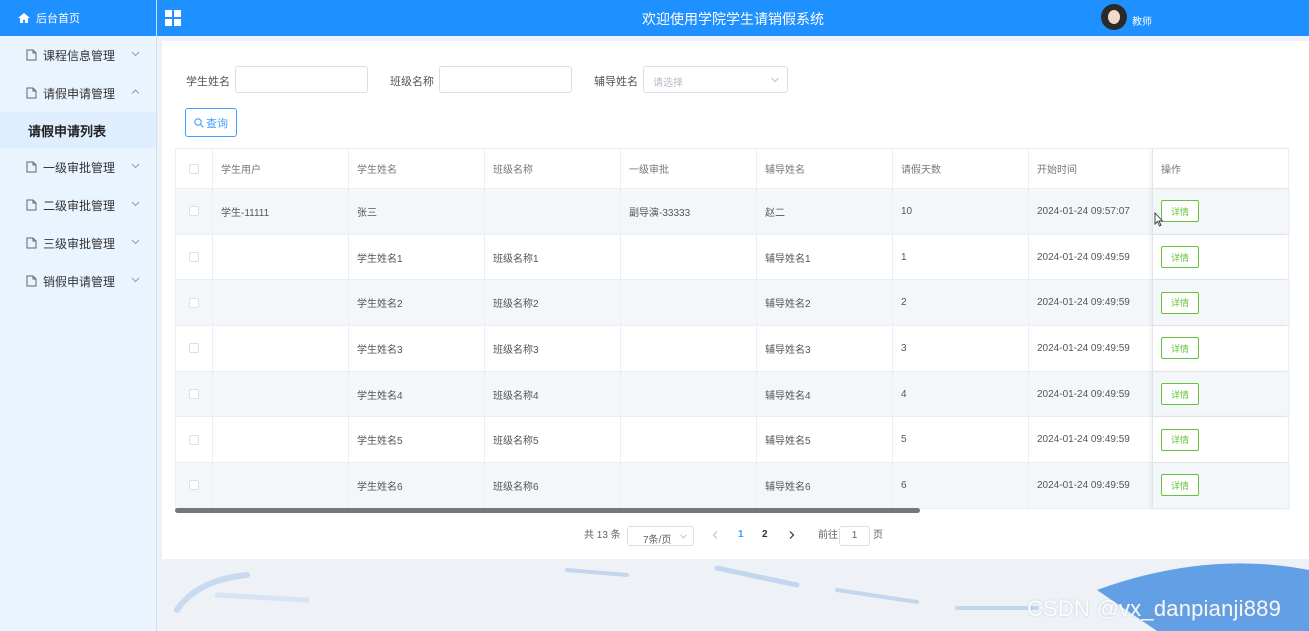 This screenshot has width=1309, height=631. I want to click on sidebar-item-label: 课程信息管理, so click(79, 55).